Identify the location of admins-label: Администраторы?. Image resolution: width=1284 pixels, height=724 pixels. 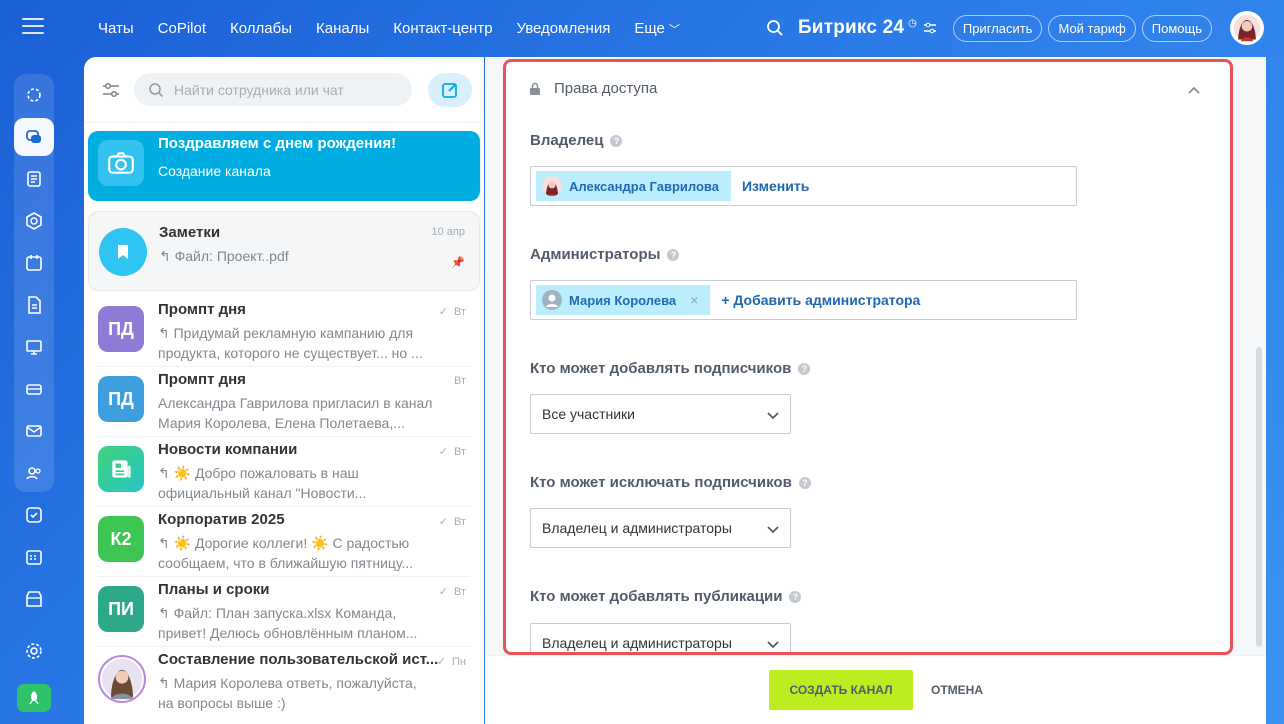
(605, 254).